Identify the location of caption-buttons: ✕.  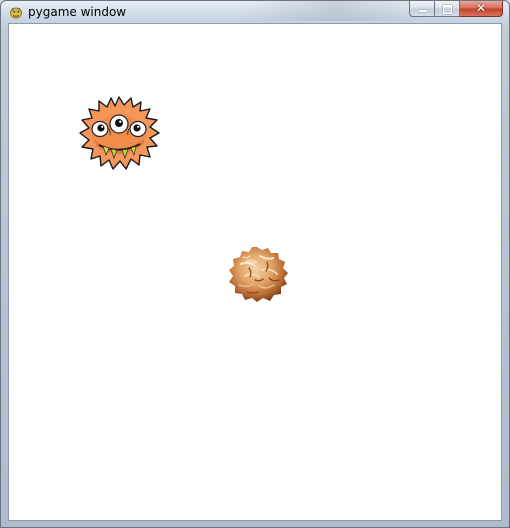
(456, 9).